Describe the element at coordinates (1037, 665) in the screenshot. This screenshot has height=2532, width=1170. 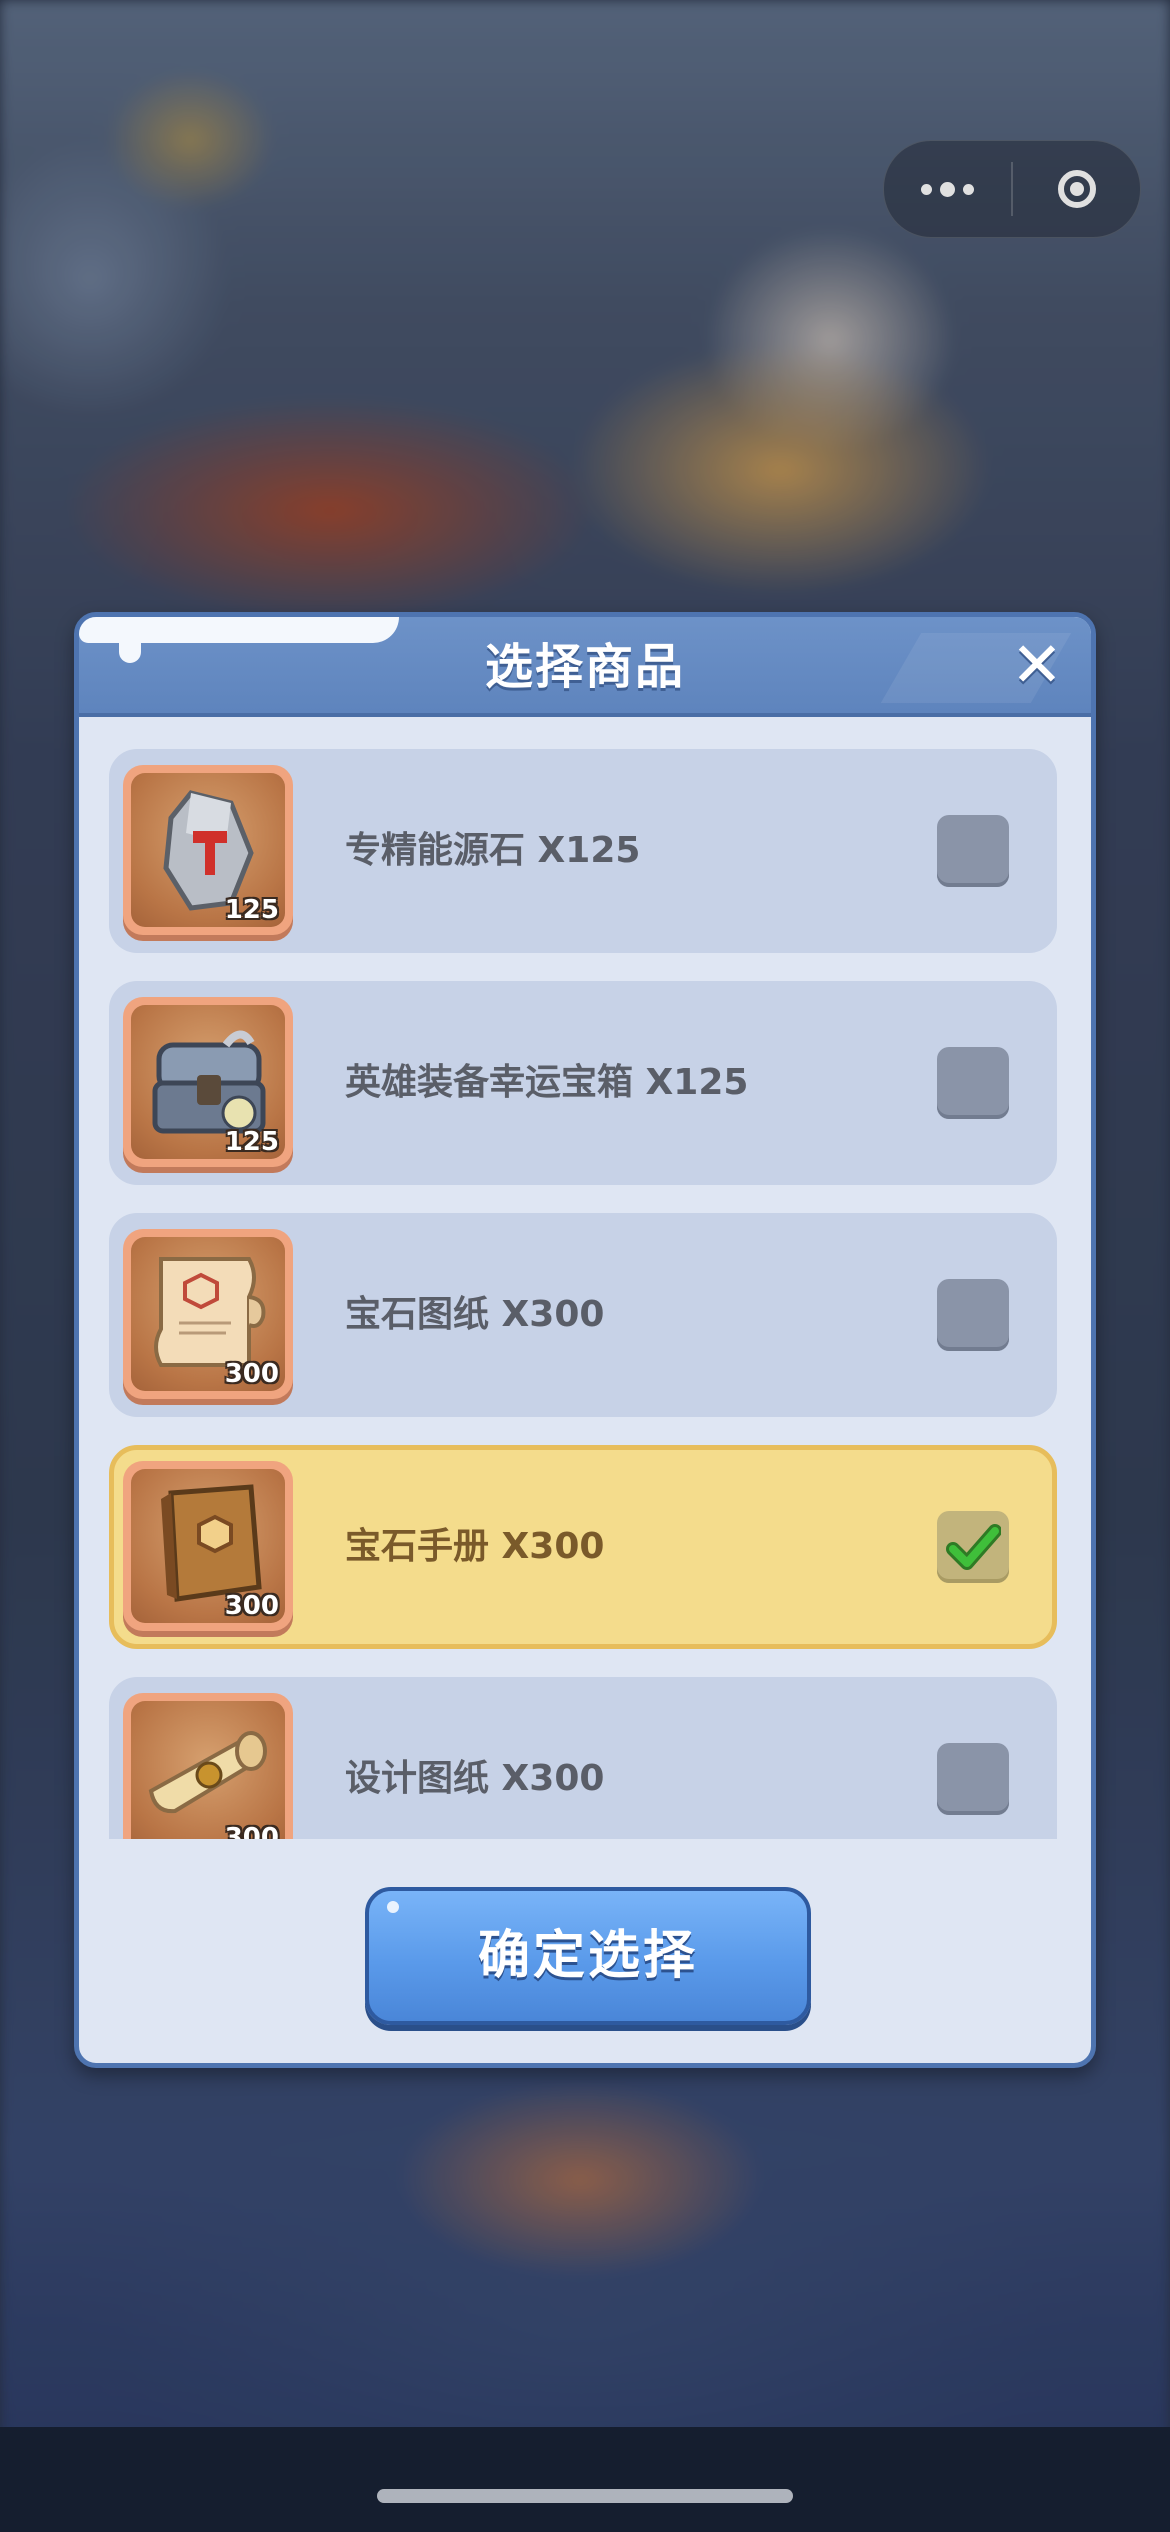
I see `close-icon: ✕` at that location.